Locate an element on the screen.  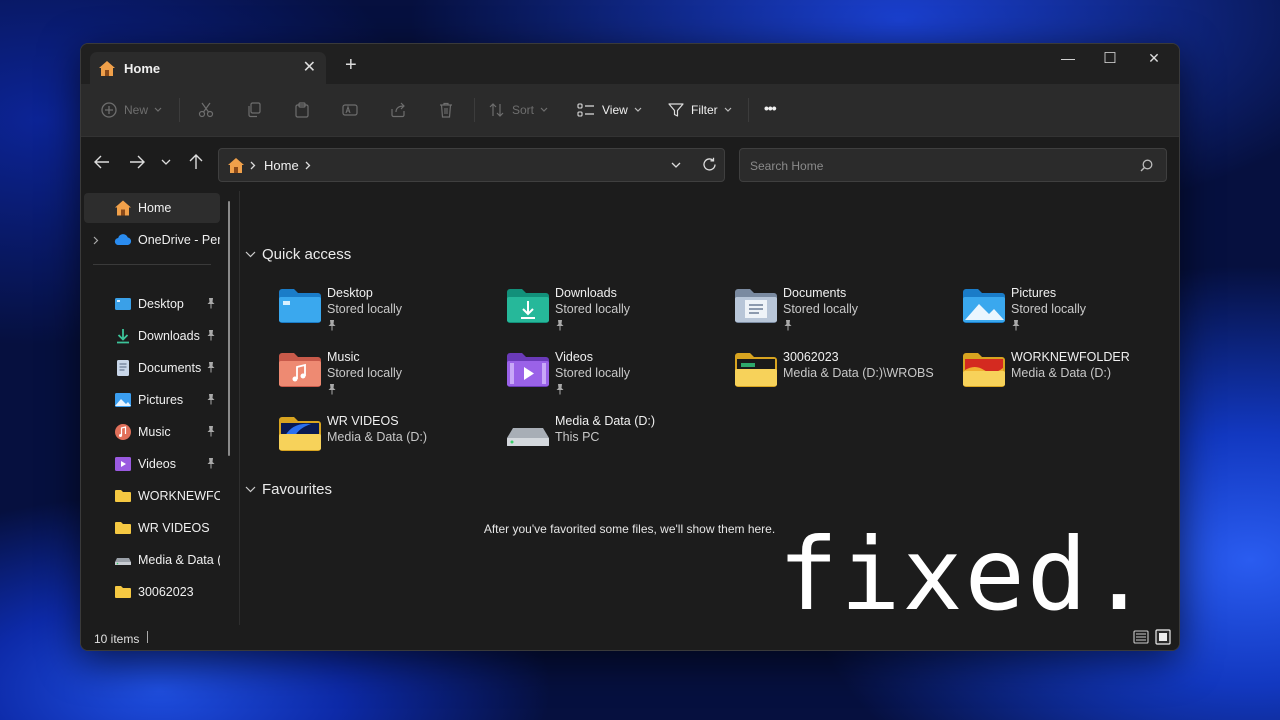
sidebar-item-pictures: Pictures is located at coordinates (152, 400).